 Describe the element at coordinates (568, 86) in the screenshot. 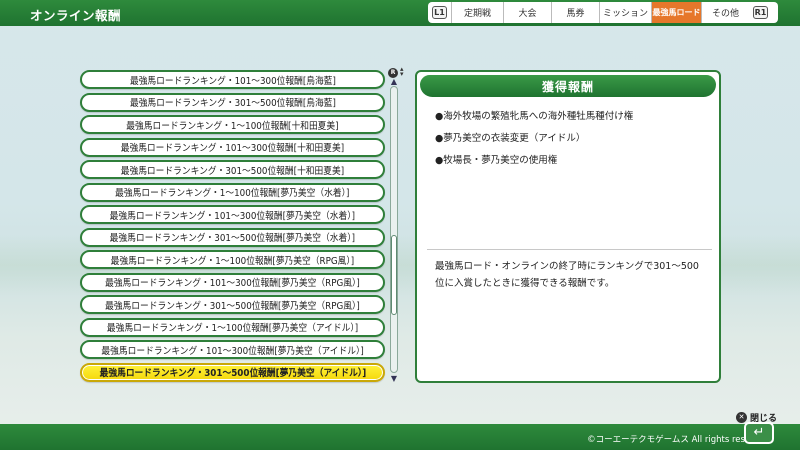

I see `panel-title: 獲得報酬` at that location.